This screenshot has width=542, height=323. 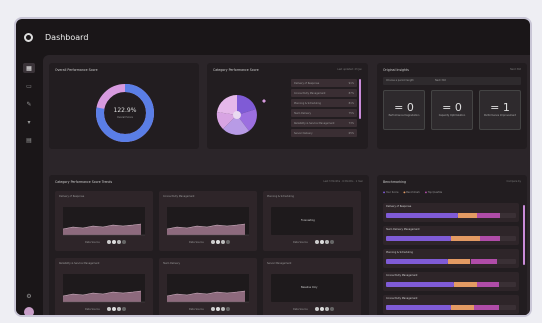 What do you see at coordinates (500, 115) in the screenshot?
I see `metric-label: Performance Improvement` at bounding box center [500, 115].